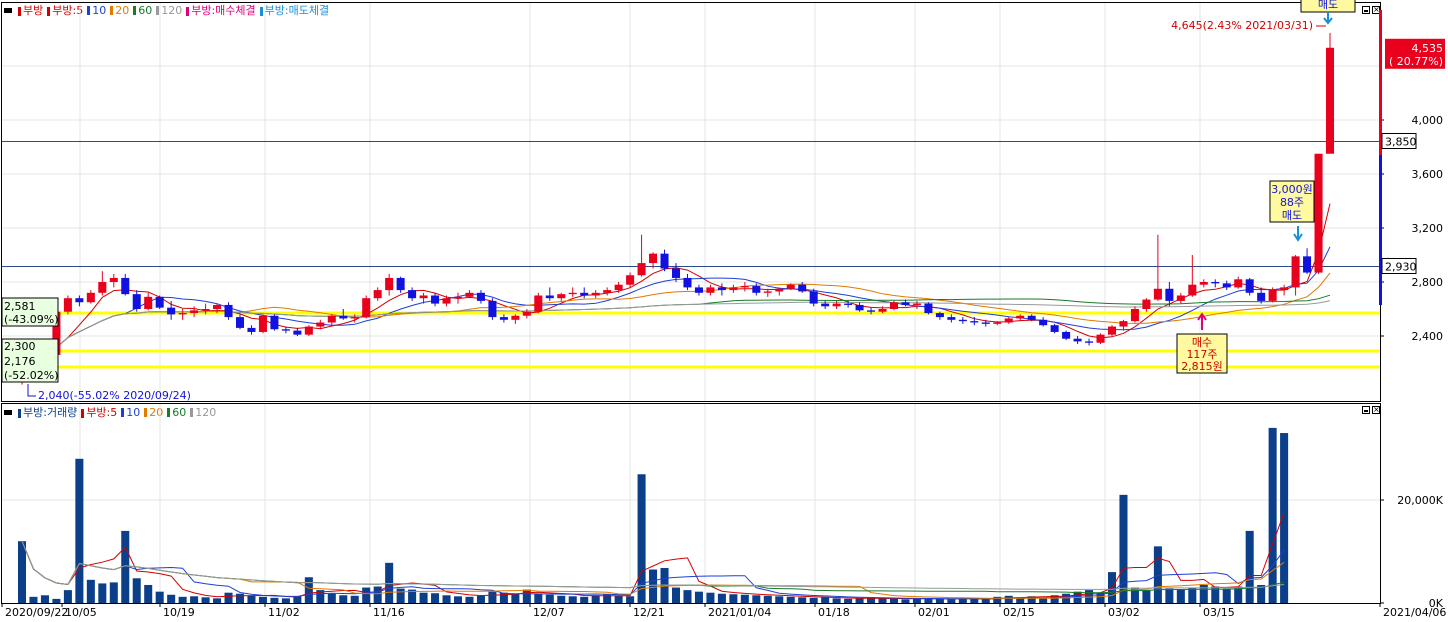  I want to click on sell-arrow-top, so click(1328, 18).